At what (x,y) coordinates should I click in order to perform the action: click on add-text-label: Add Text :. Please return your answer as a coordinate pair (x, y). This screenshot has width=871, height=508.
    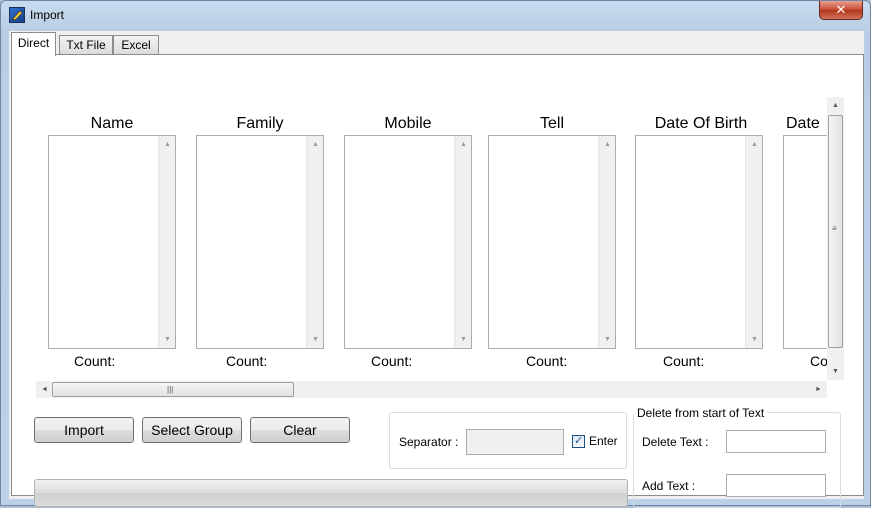
    Looking at the image, I should click on (669, 486).